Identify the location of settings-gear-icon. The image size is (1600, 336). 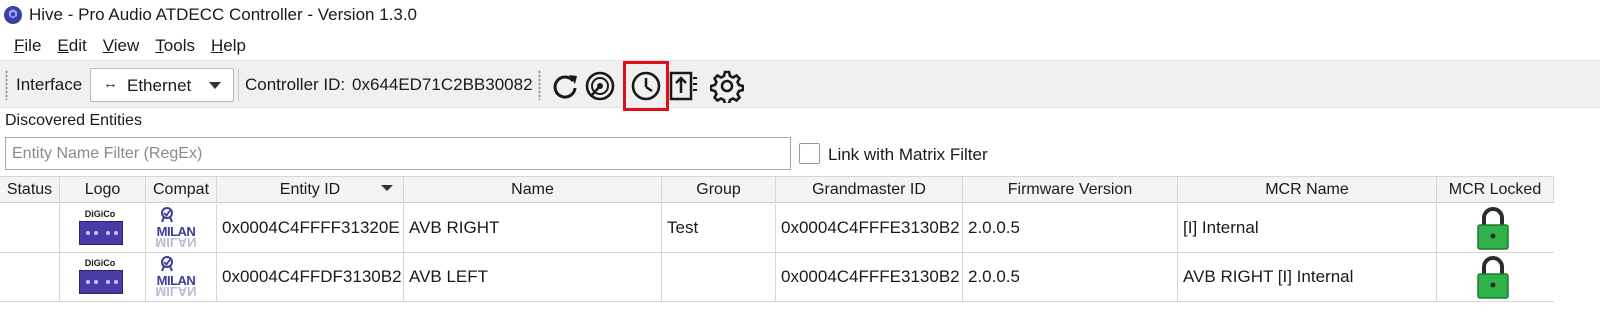
(727, 86).